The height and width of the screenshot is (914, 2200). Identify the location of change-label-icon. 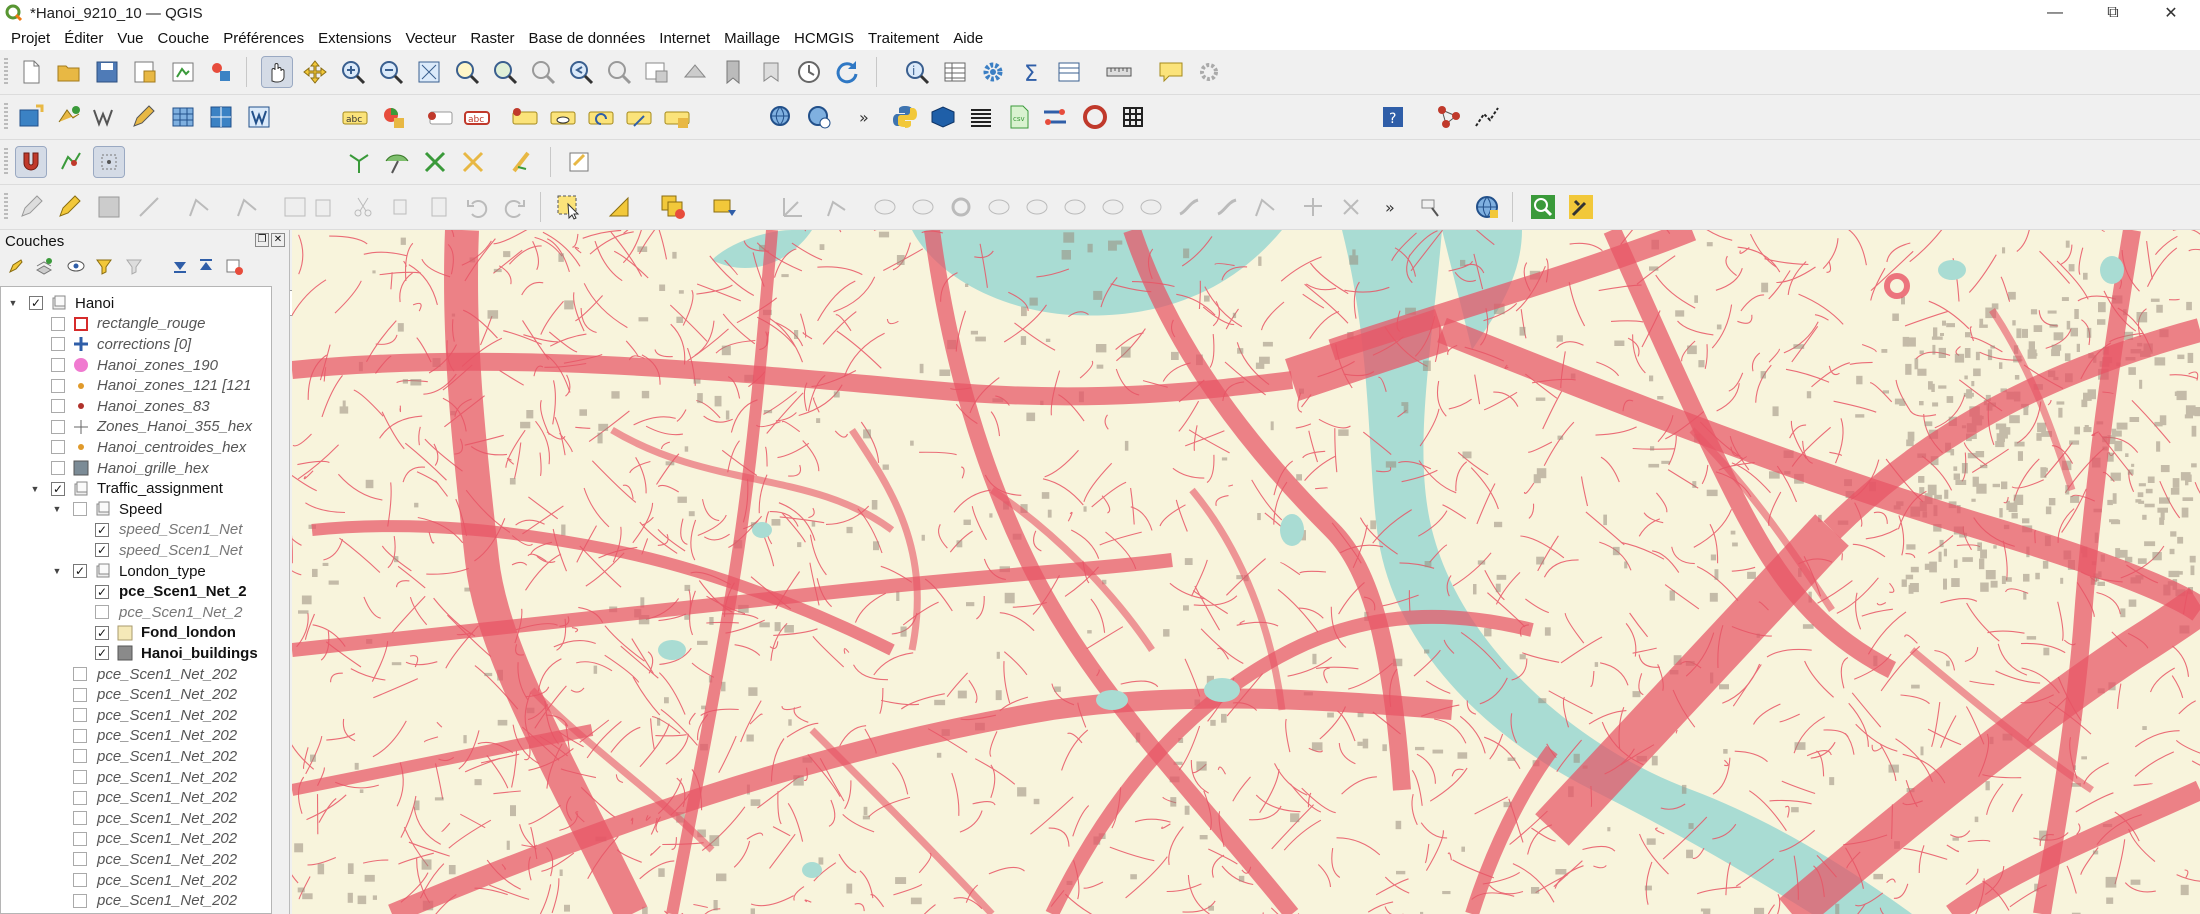
(639, 117).